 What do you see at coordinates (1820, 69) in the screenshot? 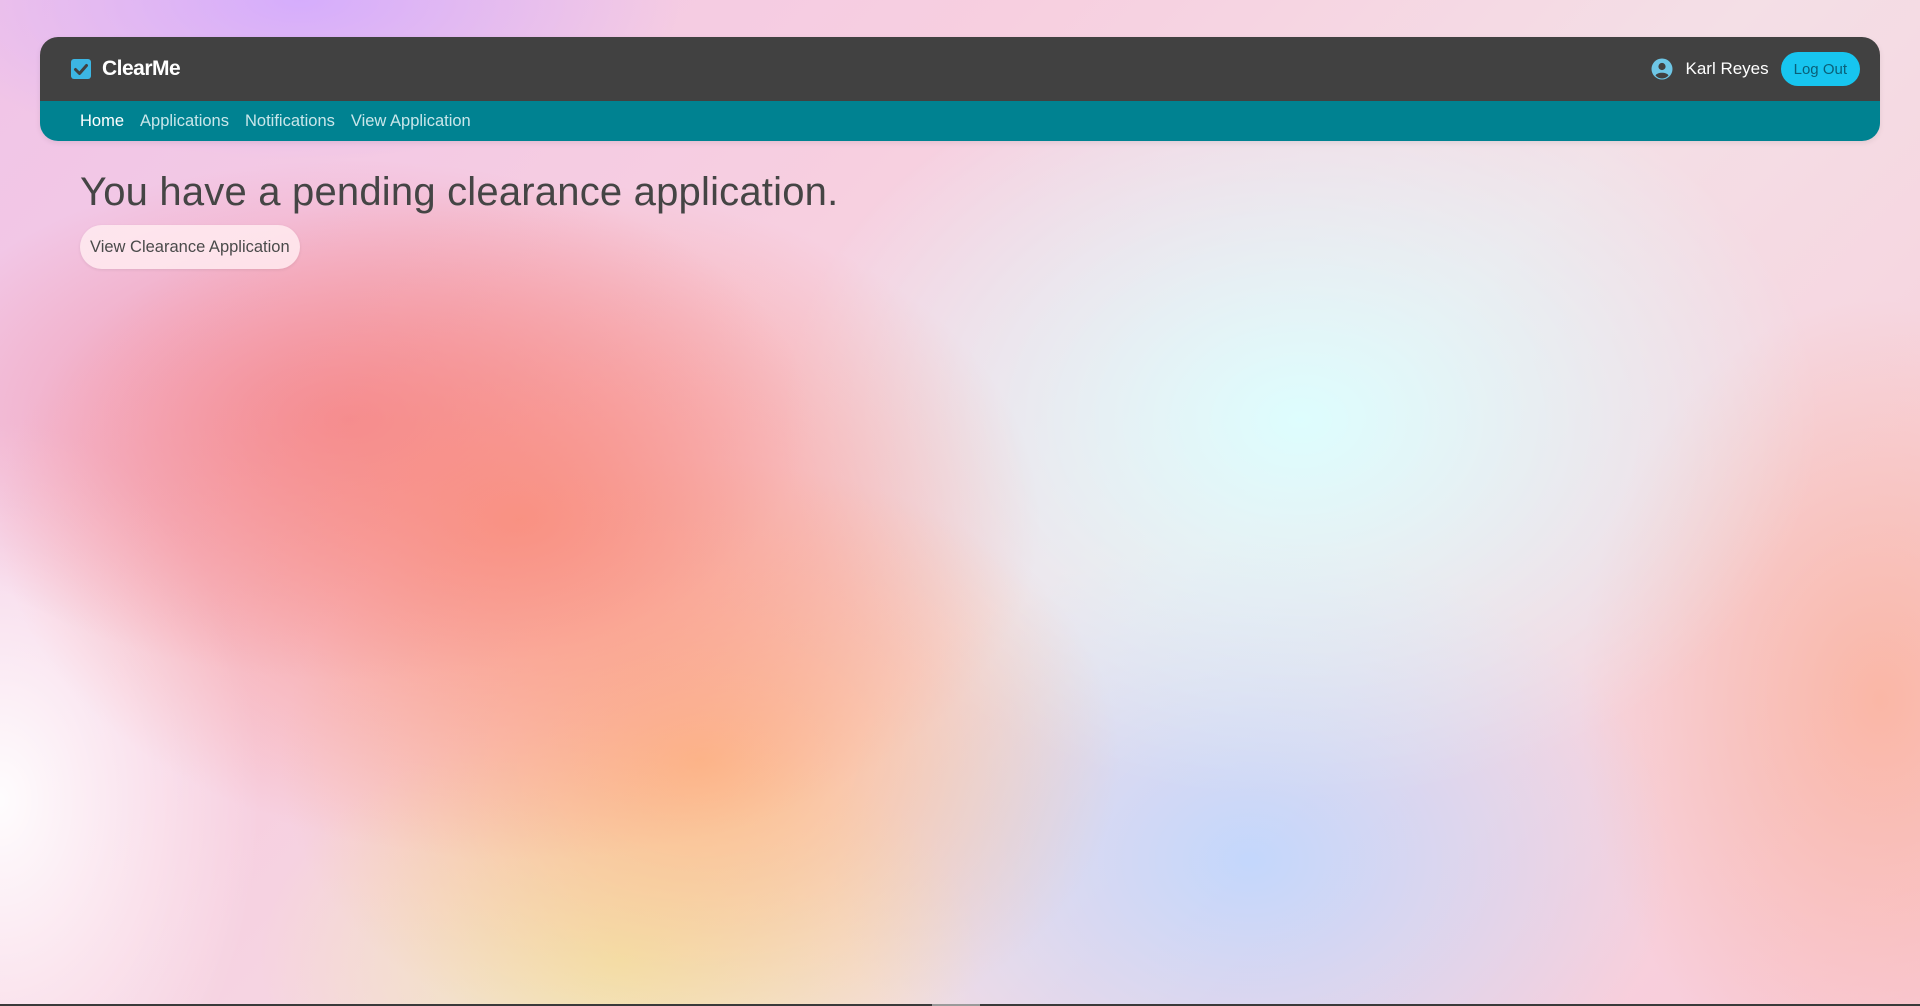
I see `logout-button: Log Out` at bounding box center [1820, 69].